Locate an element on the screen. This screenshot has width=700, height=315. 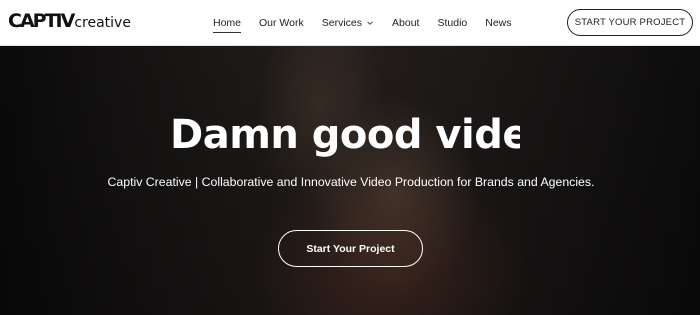
logo-wordmark-light: creative is located at coordinates (102, 23).